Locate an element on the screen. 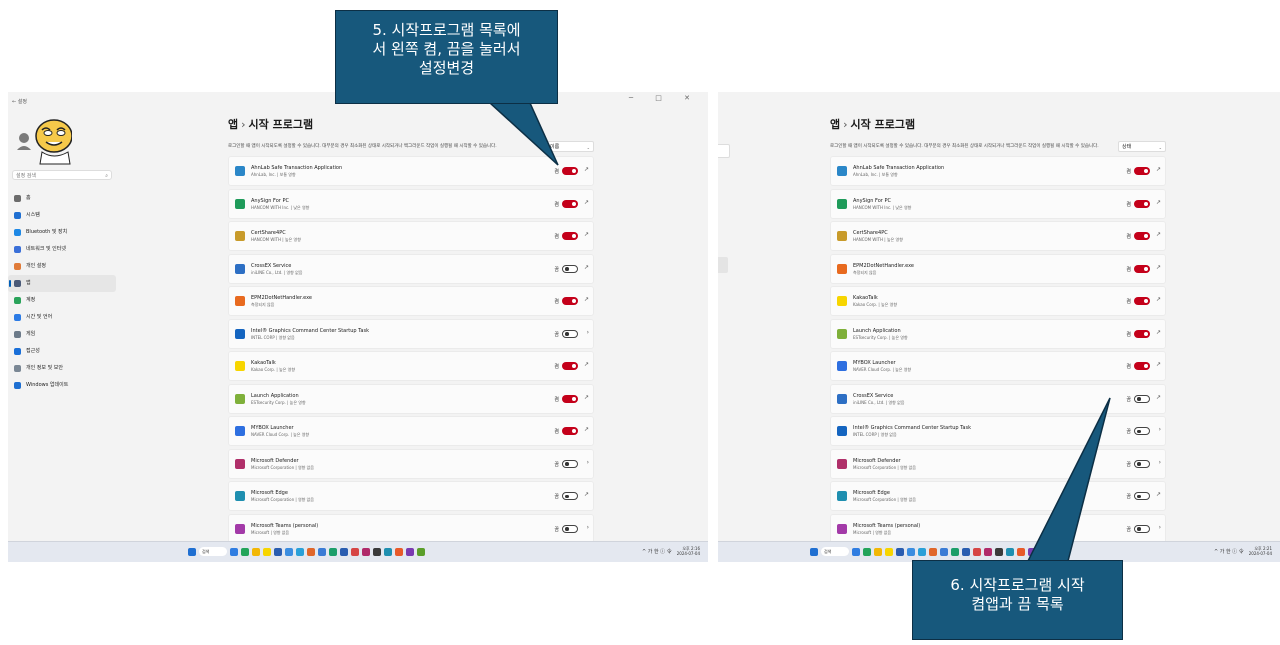 This screenshot has width=1280, height=645. callout-6-line-2: 켬앱과 끔 목록 is located at coordinates (1017, 604).